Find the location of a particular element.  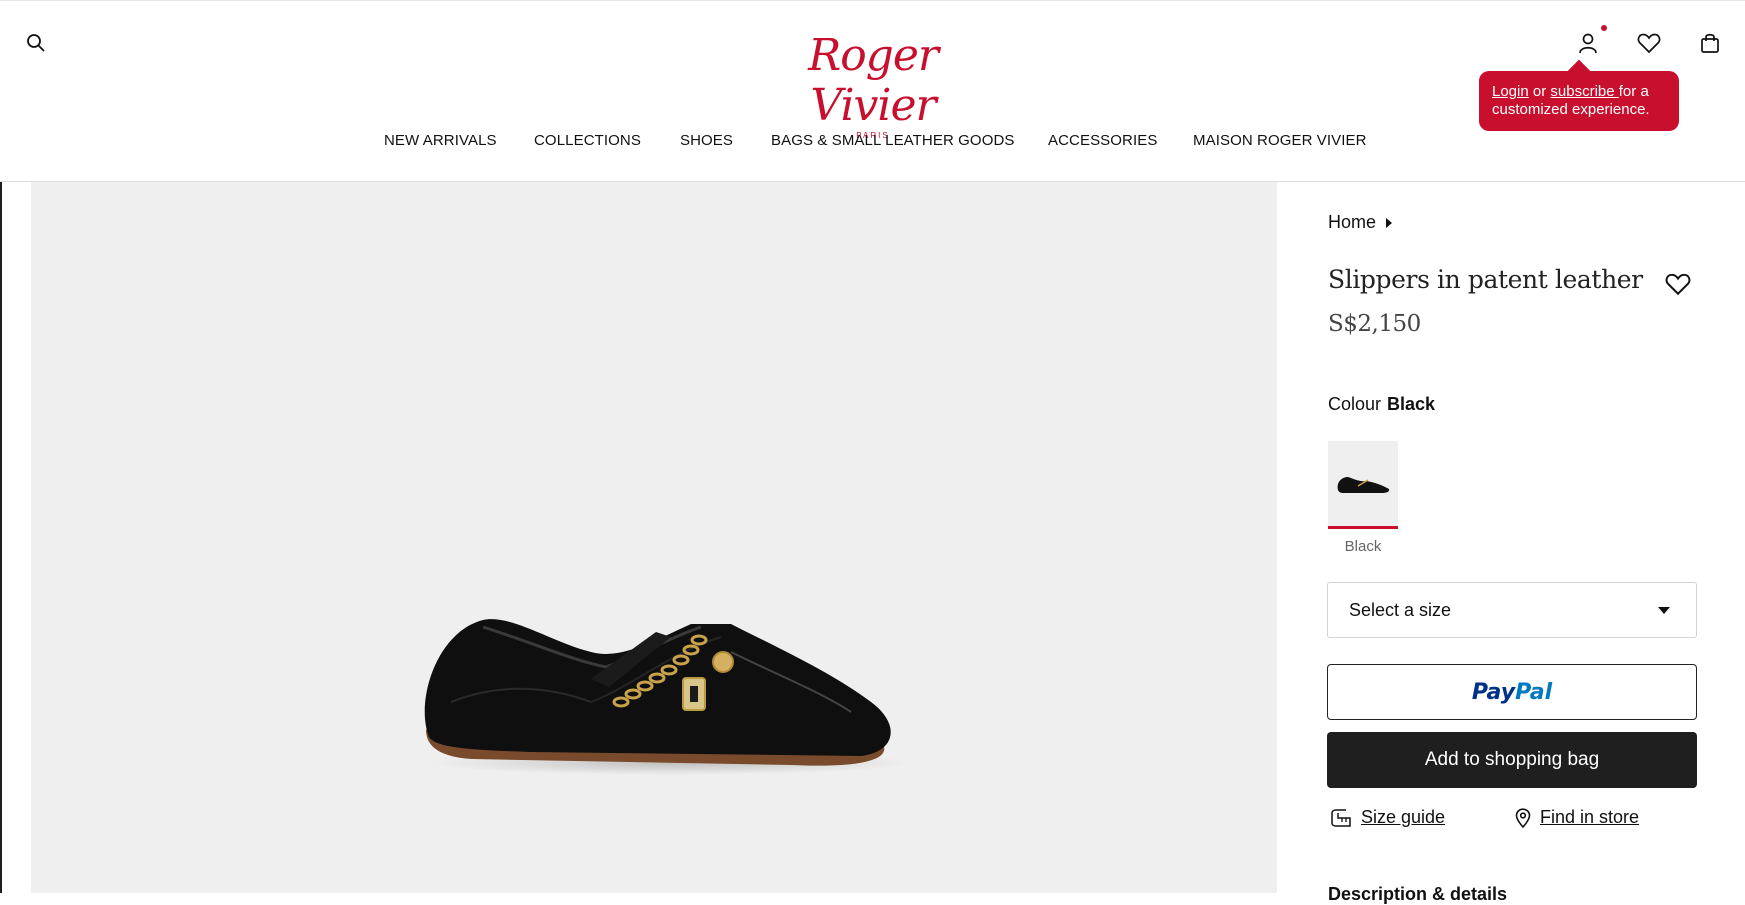

location-pin-icon is located at coordinates (1523, 817).